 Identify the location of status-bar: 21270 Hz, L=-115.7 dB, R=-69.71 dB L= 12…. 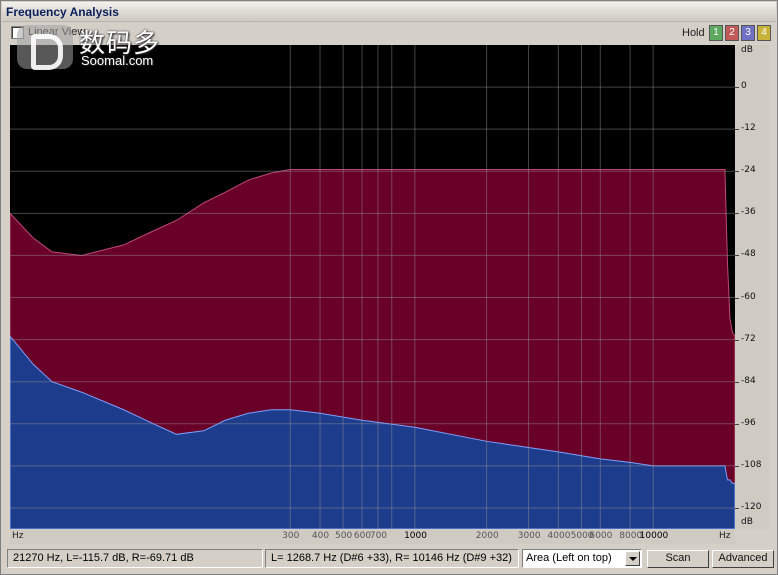
(389, 560).